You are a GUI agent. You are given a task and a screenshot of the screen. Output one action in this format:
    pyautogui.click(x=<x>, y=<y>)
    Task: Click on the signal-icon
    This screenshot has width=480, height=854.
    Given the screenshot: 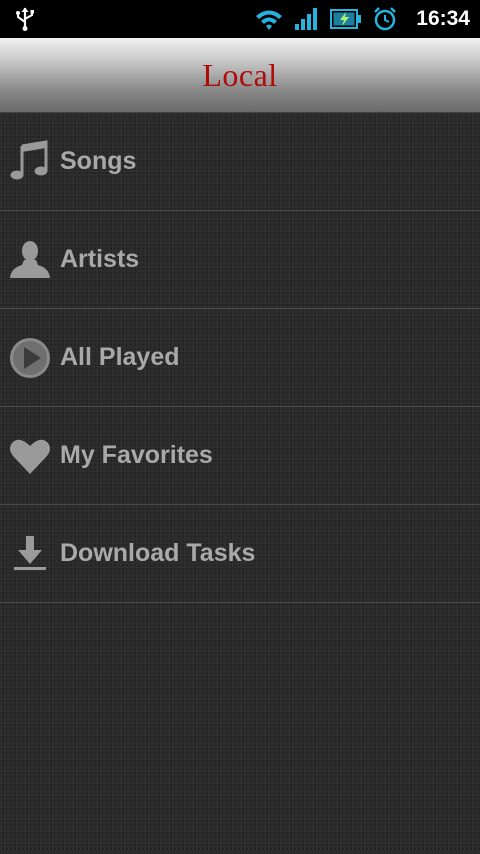 What is the action you would take?
    pyautogui.click(x=306, y=19)
    